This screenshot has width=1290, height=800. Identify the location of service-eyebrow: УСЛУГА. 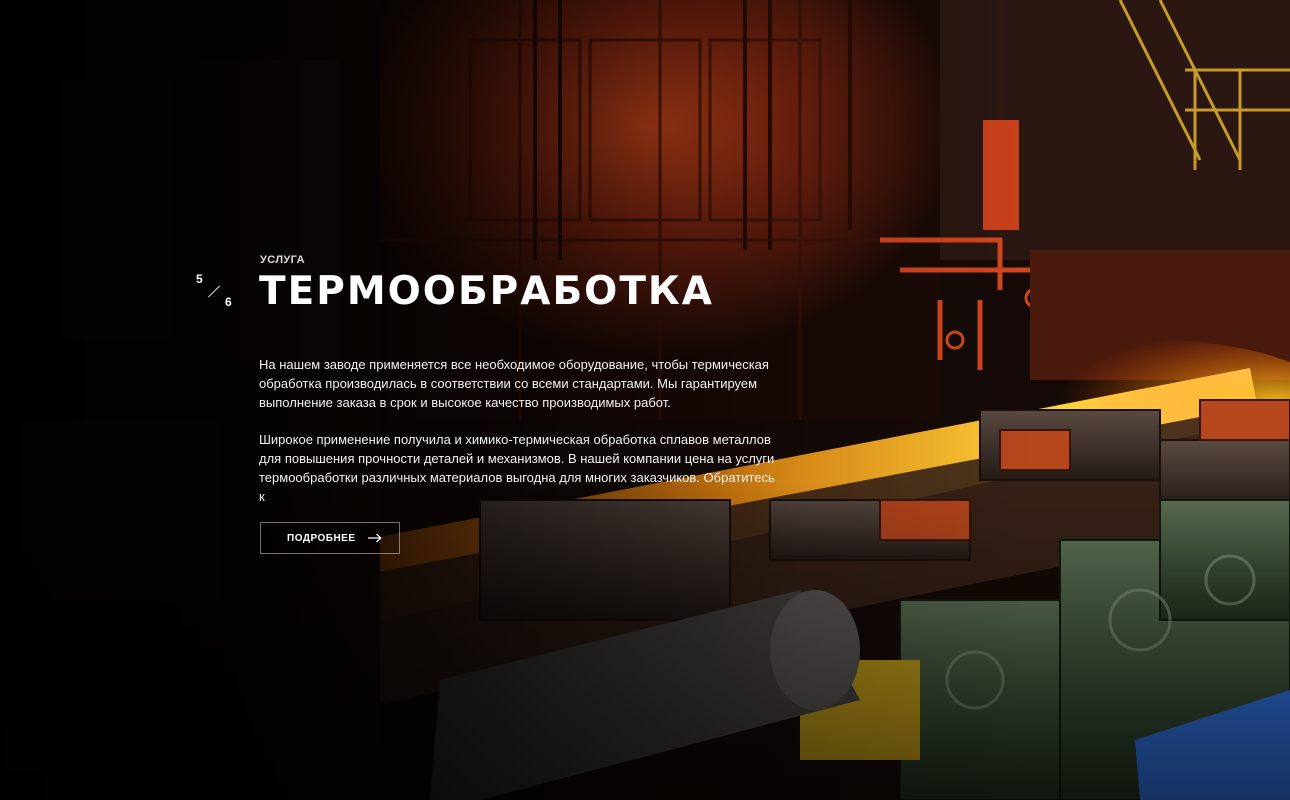
(282, 260).